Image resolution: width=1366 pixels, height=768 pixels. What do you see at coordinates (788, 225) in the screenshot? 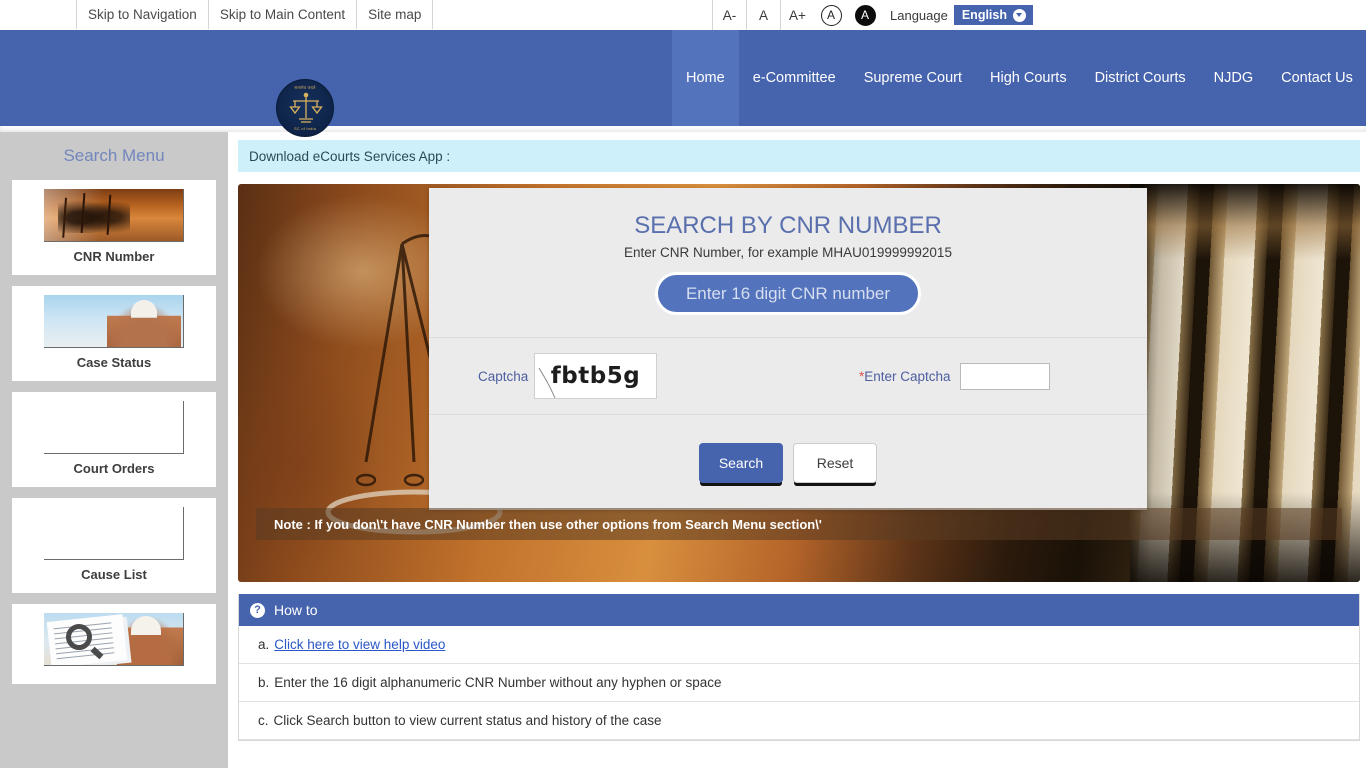
I see `page-title: SEARCH BY CNR NUMBER` at bounding box center [788, 225].